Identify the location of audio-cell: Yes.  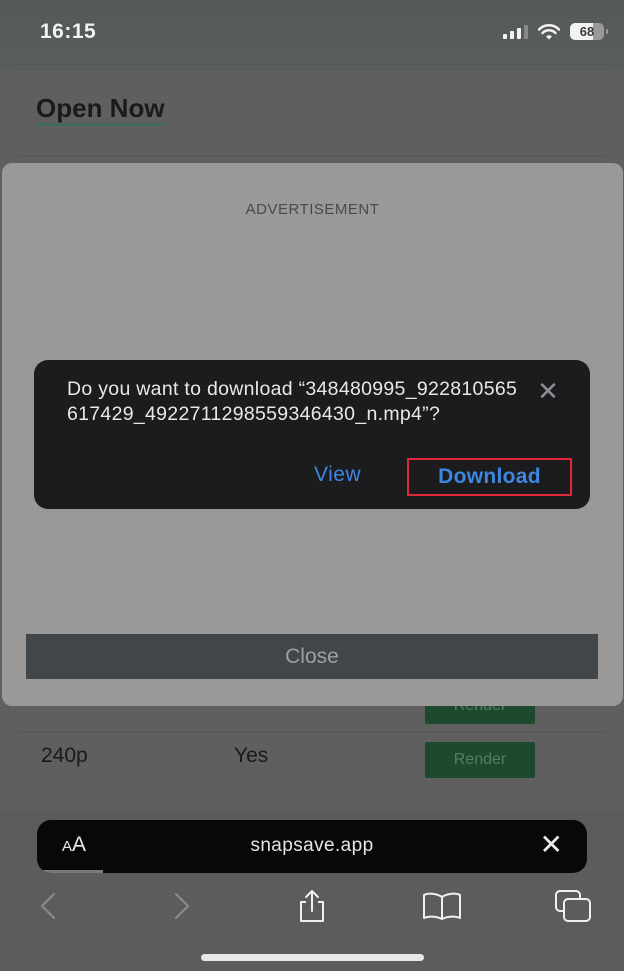
(251, 755).